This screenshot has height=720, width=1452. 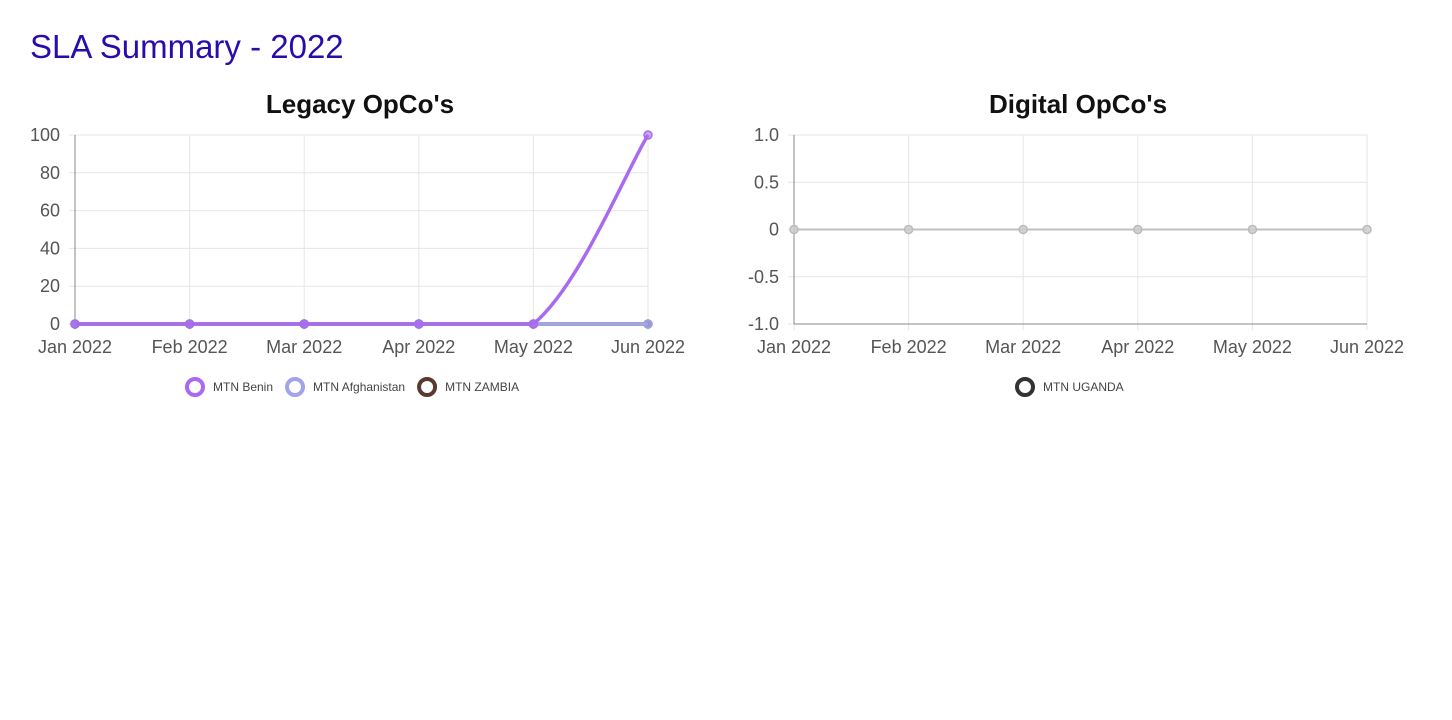 I want to click on x-tick-label: Jan 2022, so click(x=794, y=347).